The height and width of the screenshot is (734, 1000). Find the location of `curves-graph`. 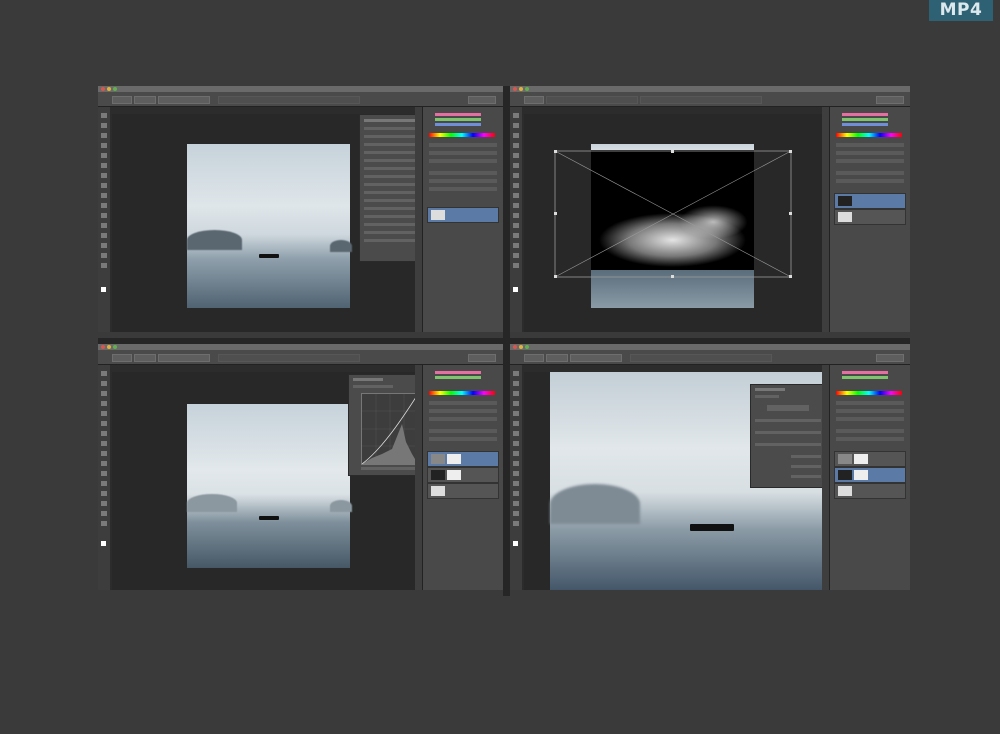

curves-graph is located at coordinates (390, 429).